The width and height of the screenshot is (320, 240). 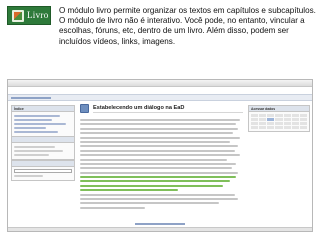 What do you see at coordinates (31, 98) in the screenshot?
I see `breadcrumb` at bounding box center [31, 98].